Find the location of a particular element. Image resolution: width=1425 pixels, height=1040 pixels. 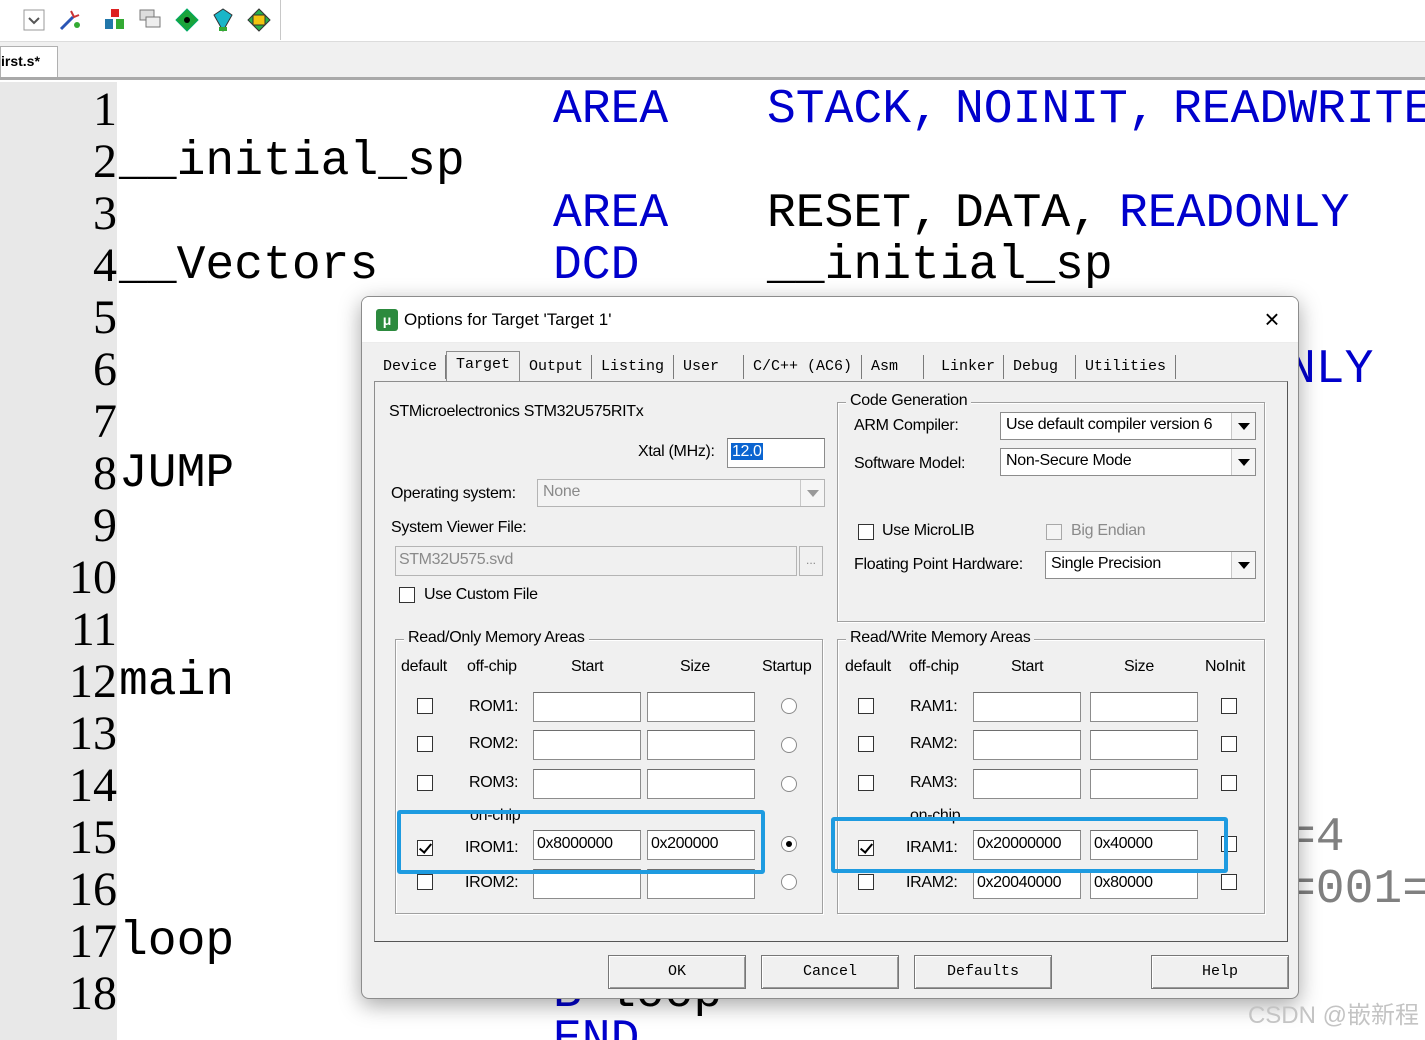

code-token: END is located at coordinates (596, 1026).